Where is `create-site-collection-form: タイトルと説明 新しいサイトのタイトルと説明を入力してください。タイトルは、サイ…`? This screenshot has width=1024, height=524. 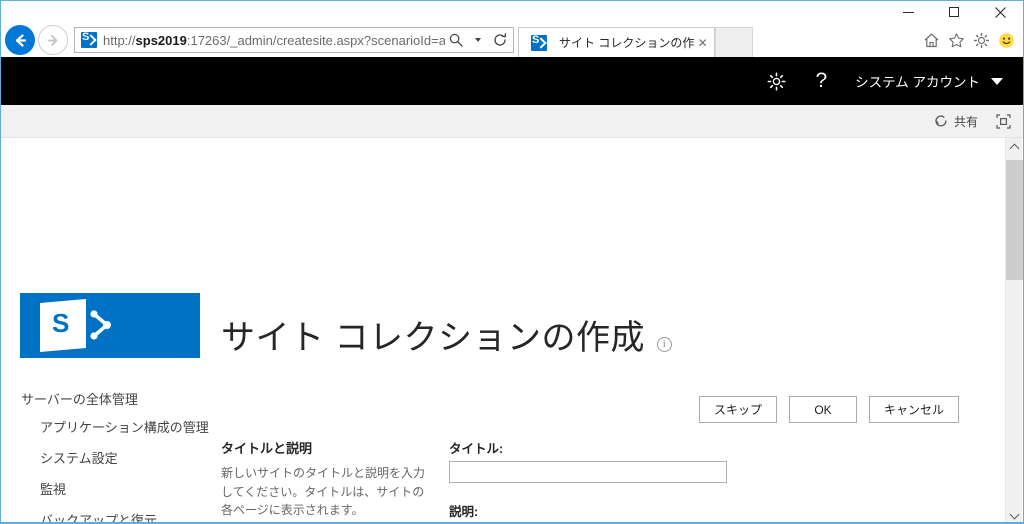
create-site-collection-form: タイトルと説明 新しいサイトのタイトルと説明を入力してください。タイトルは、サイ… is located at coordinates (613, 481).